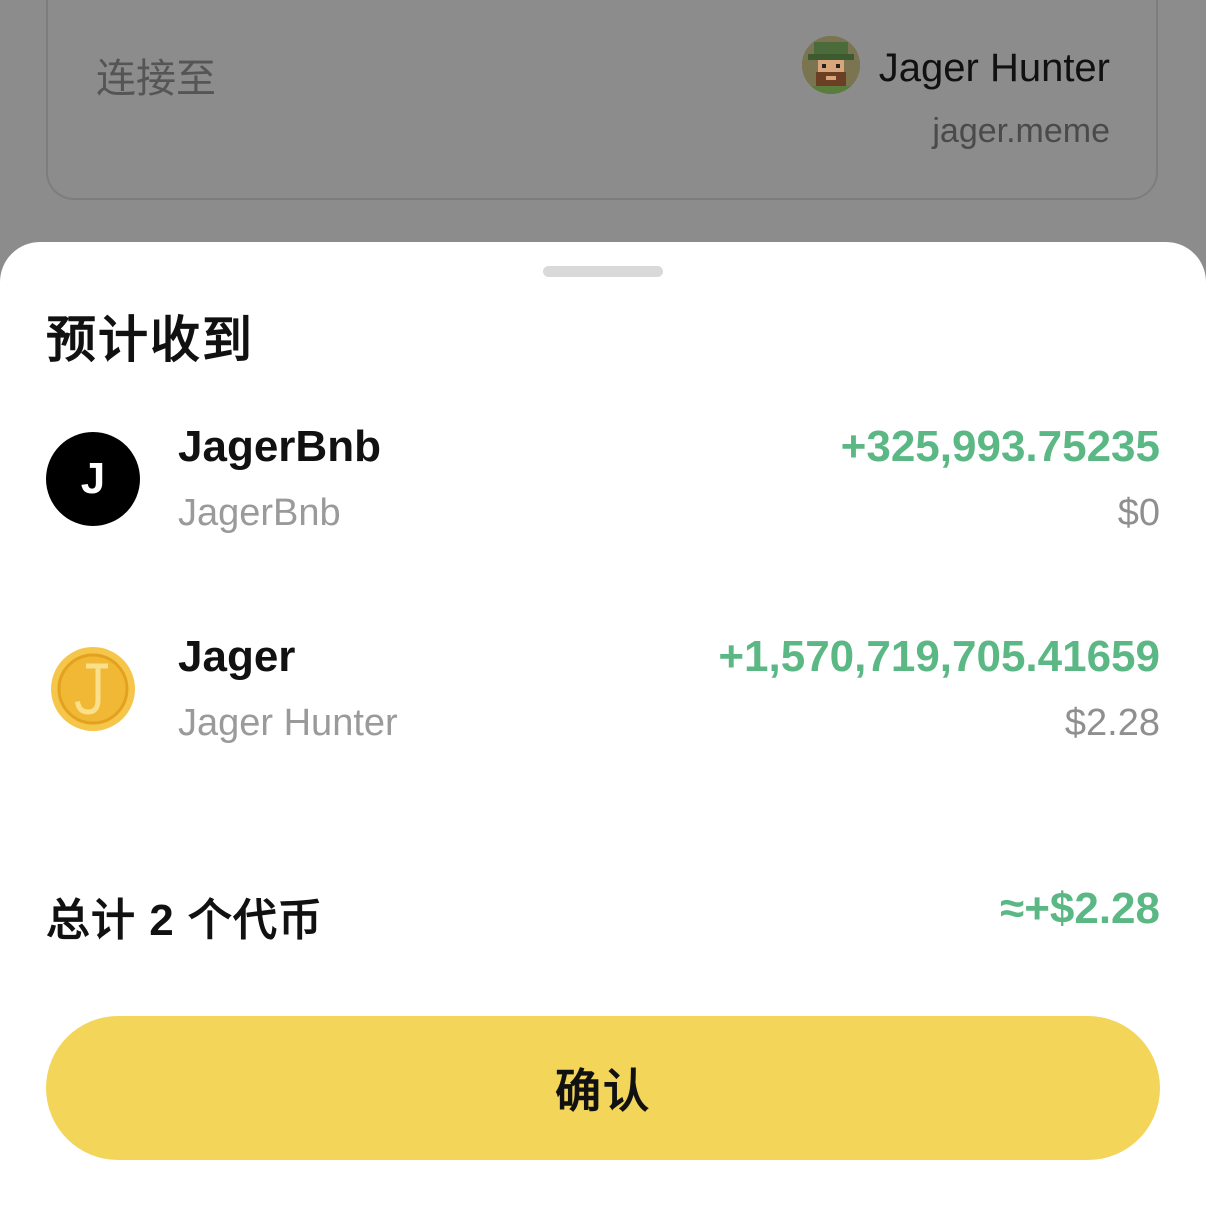 Image resolution: width=1206 pixels, height=1206 pixels. Describe the element at coordinates (994, 68) in the screenshot. I see `dapp-name: Jager Hunter` at that location.